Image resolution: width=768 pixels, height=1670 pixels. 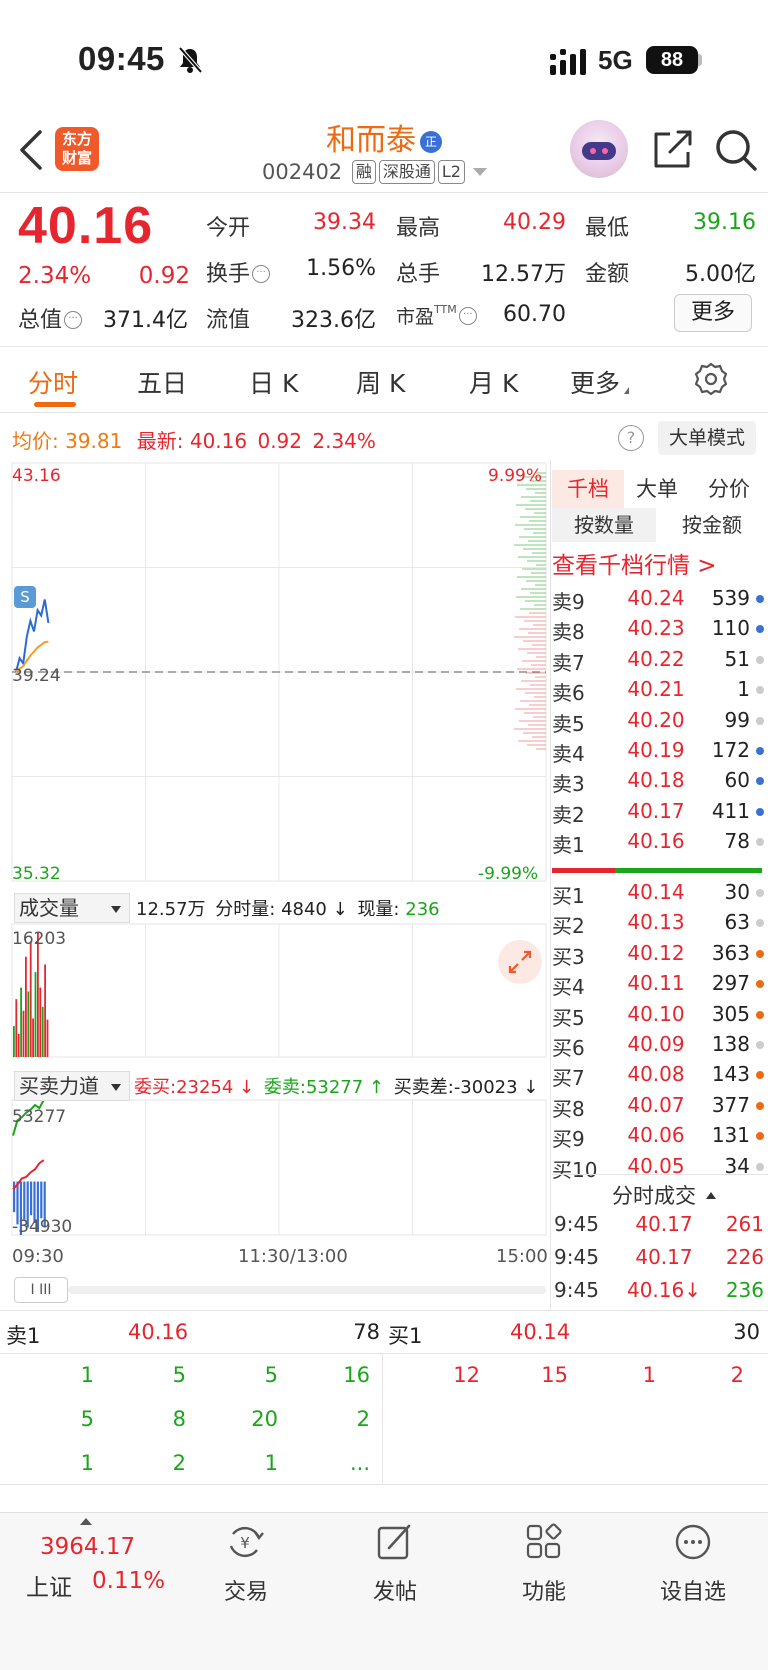 What do you see at coordinates (493, 382) in the screenshot?
I see `tab-monthly-k: 月 K` at bounding box center [493, 382].